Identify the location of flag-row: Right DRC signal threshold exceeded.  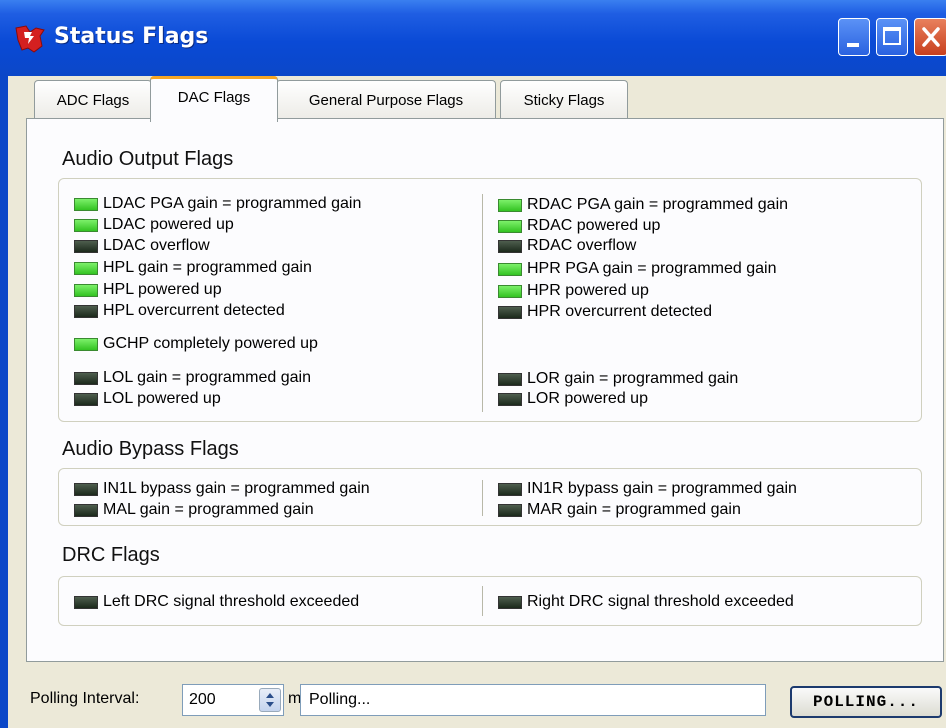
(646, 602).